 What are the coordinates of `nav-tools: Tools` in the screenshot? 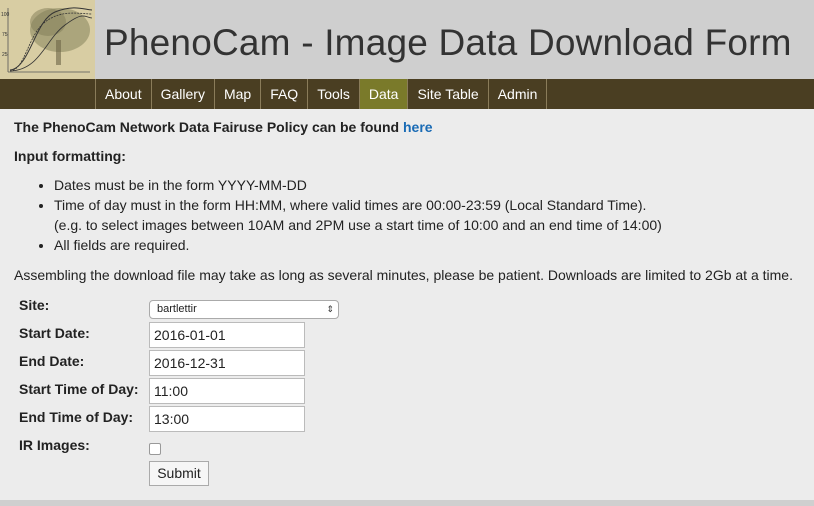 It's located at (333, 94).